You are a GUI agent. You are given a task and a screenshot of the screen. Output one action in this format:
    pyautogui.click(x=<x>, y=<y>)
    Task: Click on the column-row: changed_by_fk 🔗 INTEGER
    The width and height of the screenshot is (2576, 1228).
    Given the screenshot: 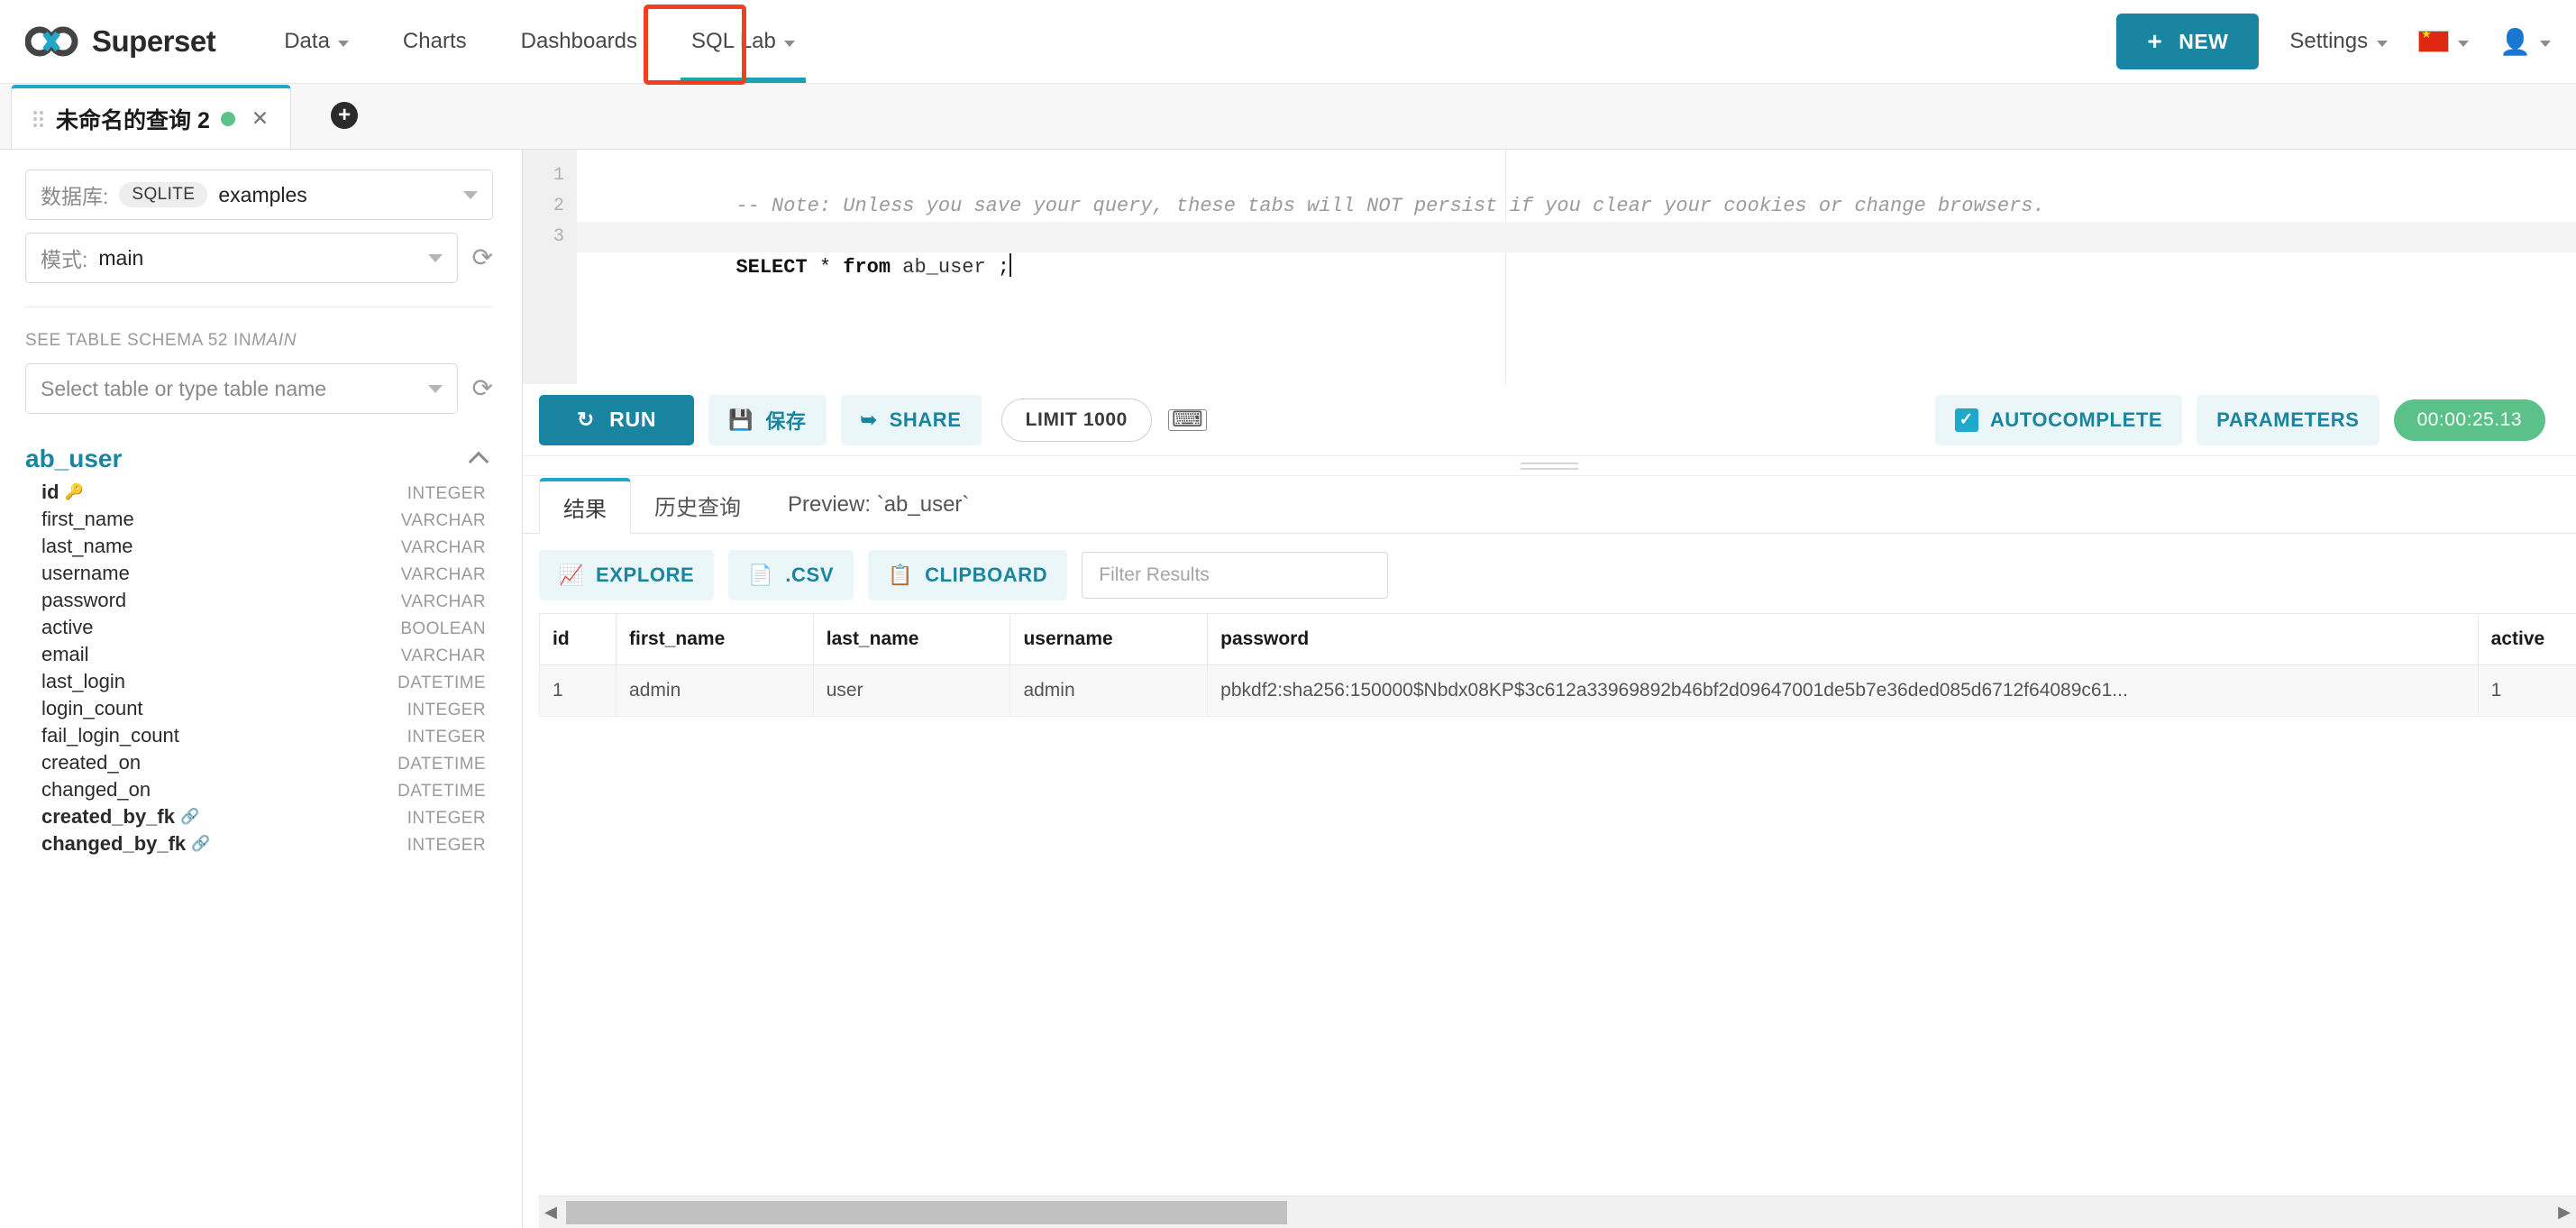 What is the action you would take?
    pyautogui.click(x=259, y=844)
    